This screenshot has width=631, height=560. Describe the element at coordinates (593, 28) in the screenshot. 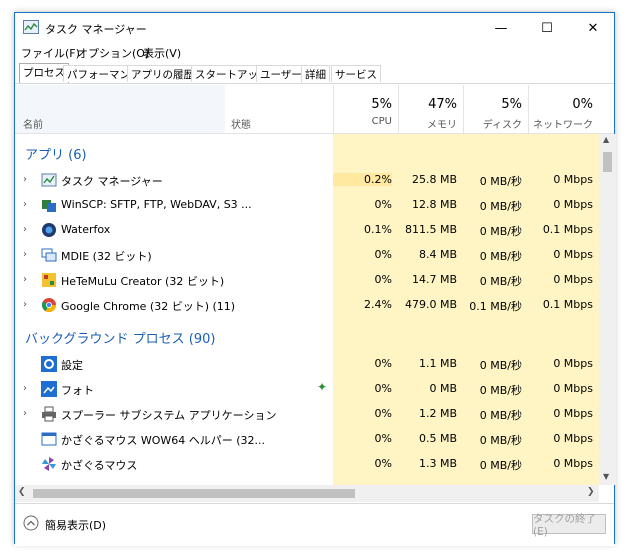

I see `close-button: ✕` at that location.